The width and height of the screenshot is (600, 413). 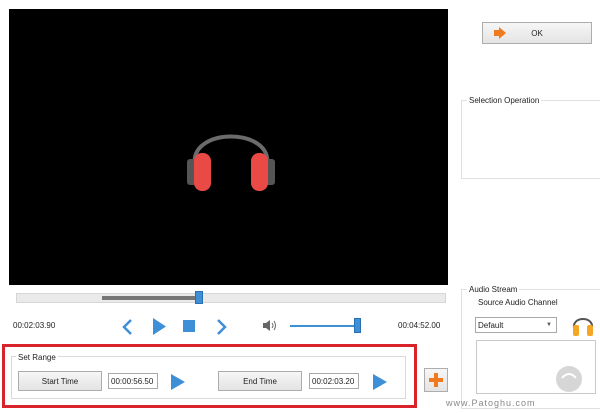 I want to click on watermark-logo, so click(x=569, y=379).